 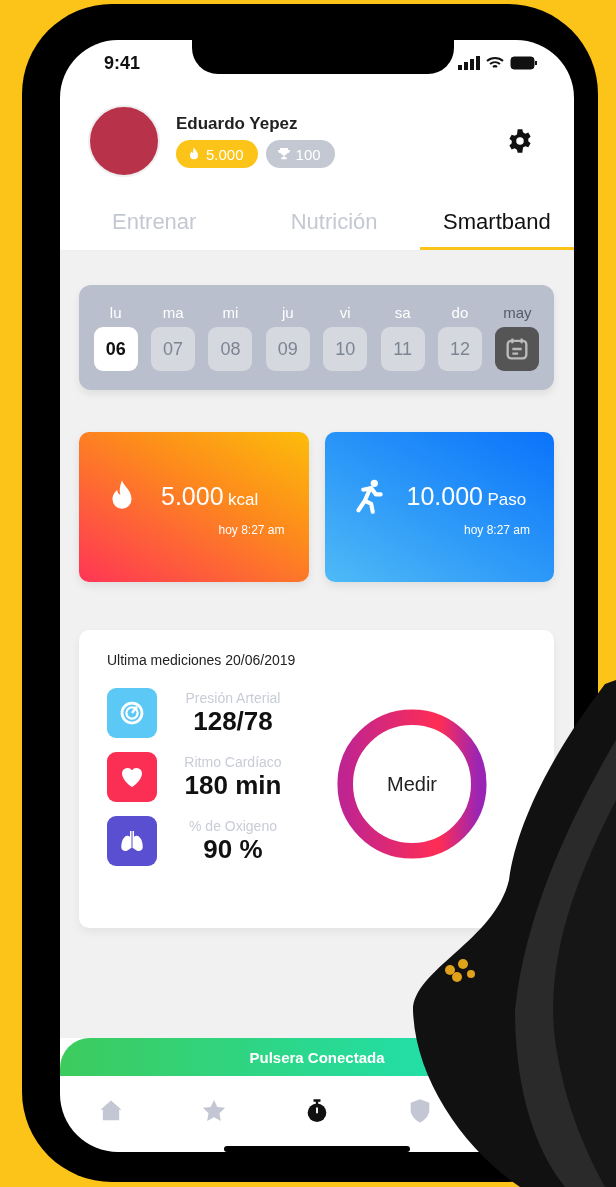 What do you see at coordinates (233, 849) in the screenshot?
I see `metric-value: 90 %` at bounding box center [233, 849].